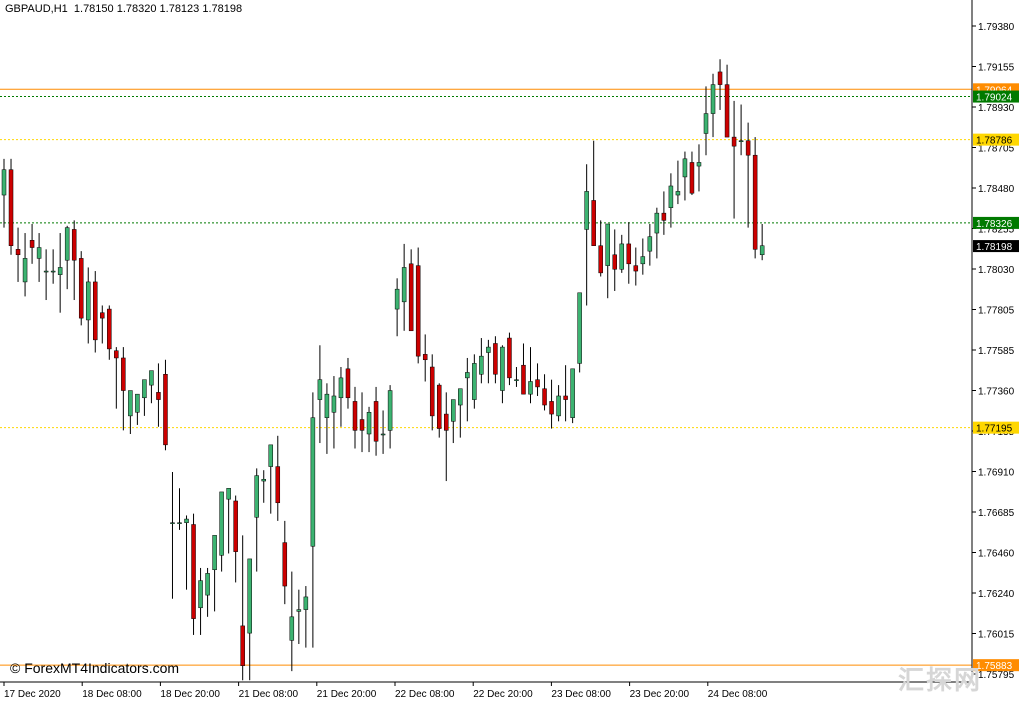 Image resolution: width=1024 pixels, height=709 pixels. What do you see at coordinates (994, 141) in the screenshot?
I see `price-tag-label: 1.78786` at bounding box center [994, 141].